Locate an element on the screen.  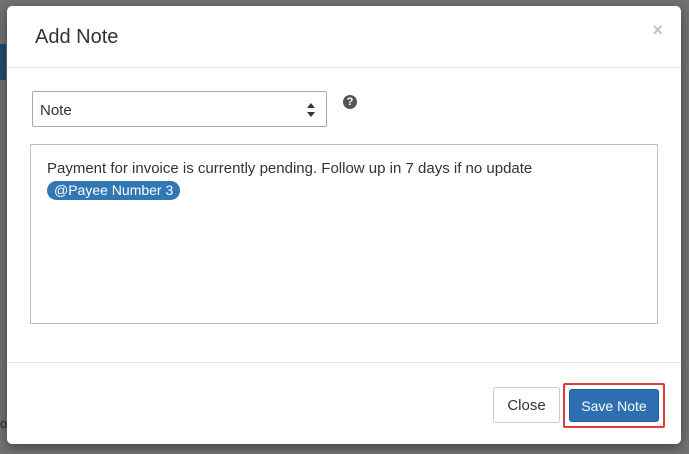
background-header-strip is located at coordinates (3, 62).